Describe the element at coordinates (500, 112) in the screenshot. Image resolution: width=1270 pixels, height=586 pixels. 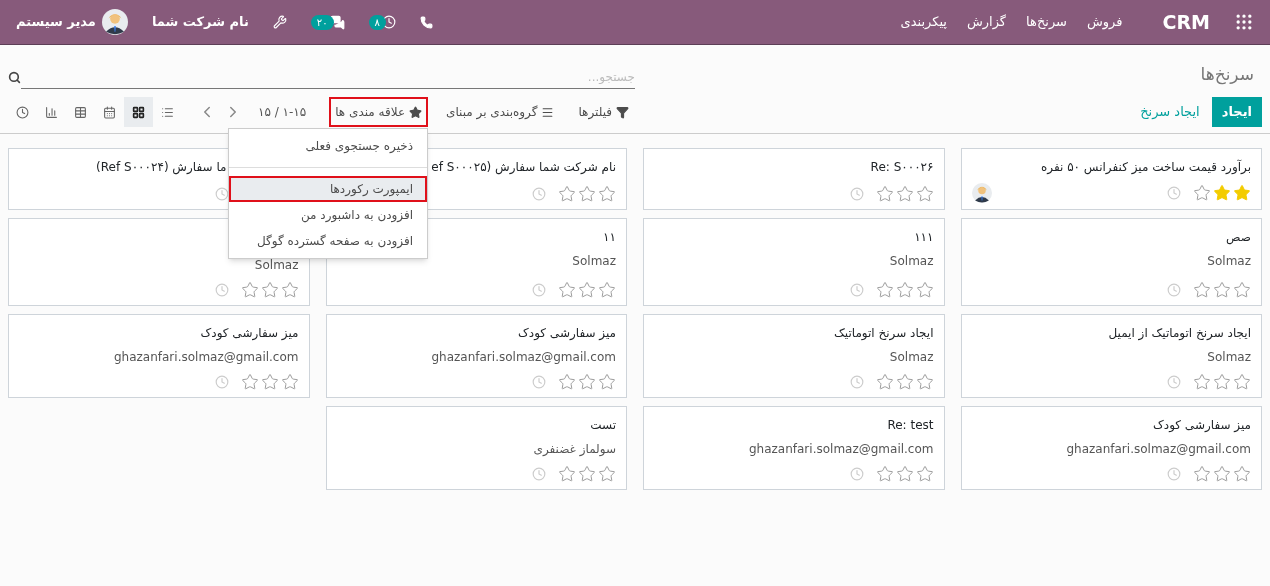
I see `group-by-button: گروه‌بندی بر مبنای` at that location.